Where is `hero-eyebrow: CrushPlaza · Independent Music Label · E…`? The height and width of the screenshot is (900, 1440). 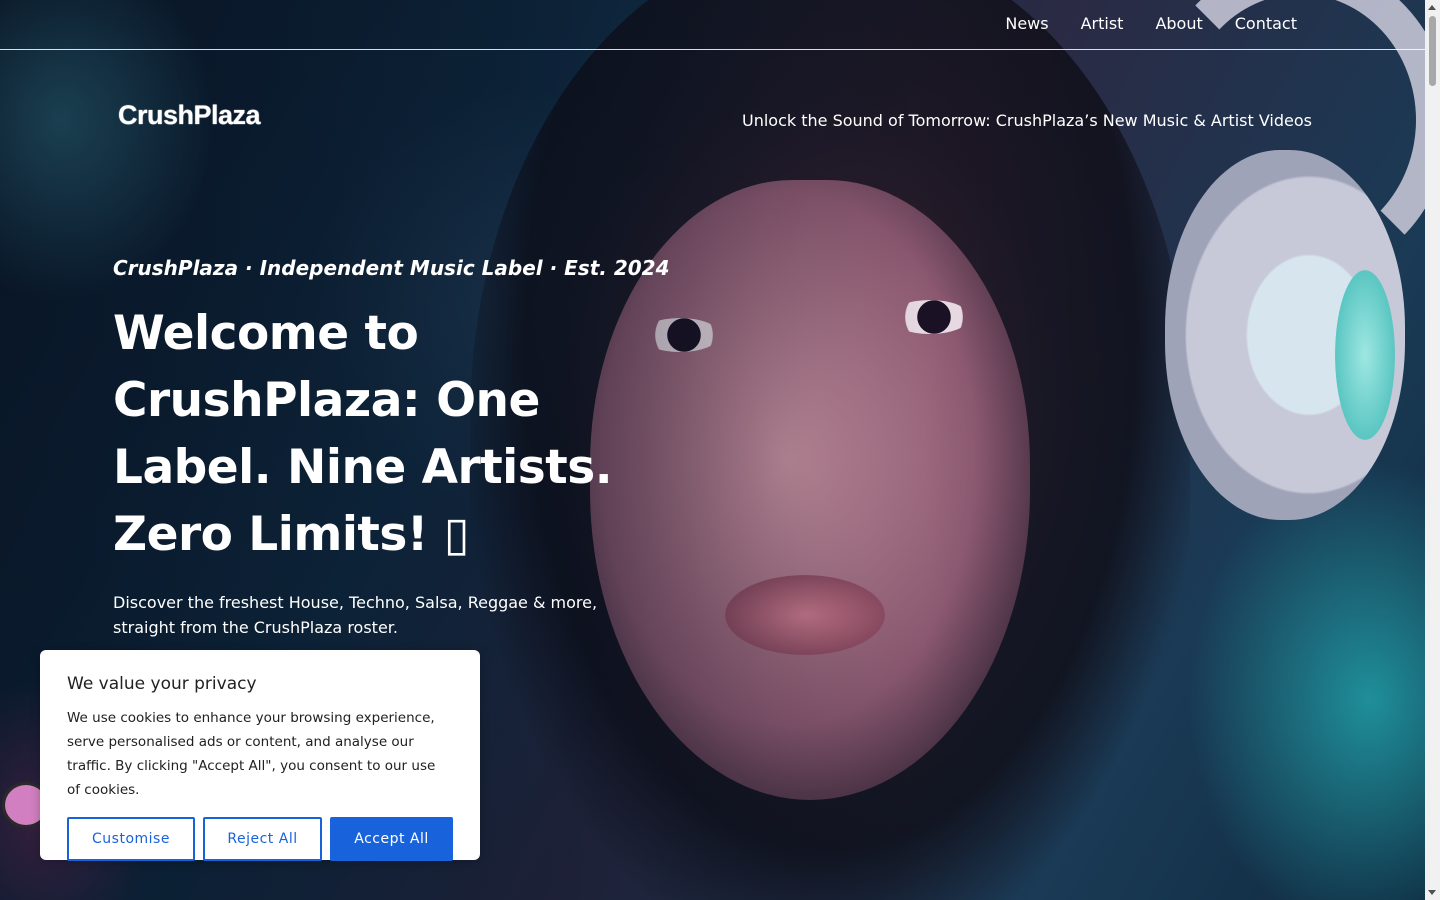
hero-eyebrow: CrushPlaza · Independent Music Label · E… is located at coordinates (391, 268).